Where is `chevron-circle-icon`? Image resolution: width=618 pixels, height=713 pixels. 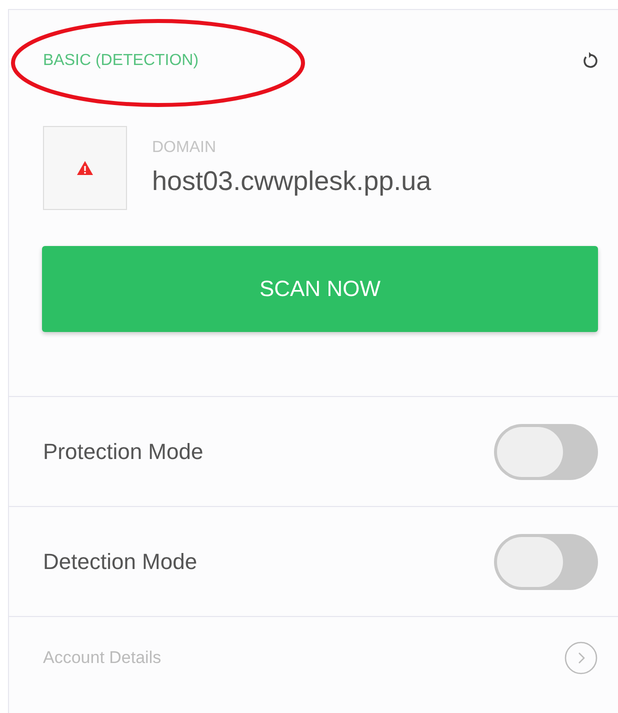
chevron-circle-icon is located at coordinates (581, 657).